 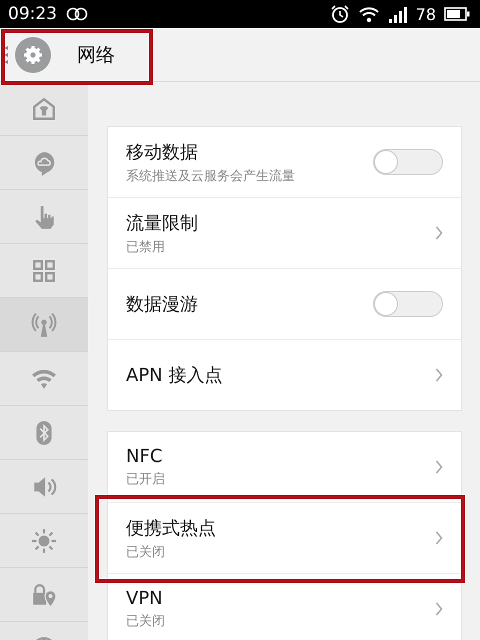 What do you see at coordinates (369, 14) in the screenshot?
I see `wifi-icon` at bounding box center [369, 14].